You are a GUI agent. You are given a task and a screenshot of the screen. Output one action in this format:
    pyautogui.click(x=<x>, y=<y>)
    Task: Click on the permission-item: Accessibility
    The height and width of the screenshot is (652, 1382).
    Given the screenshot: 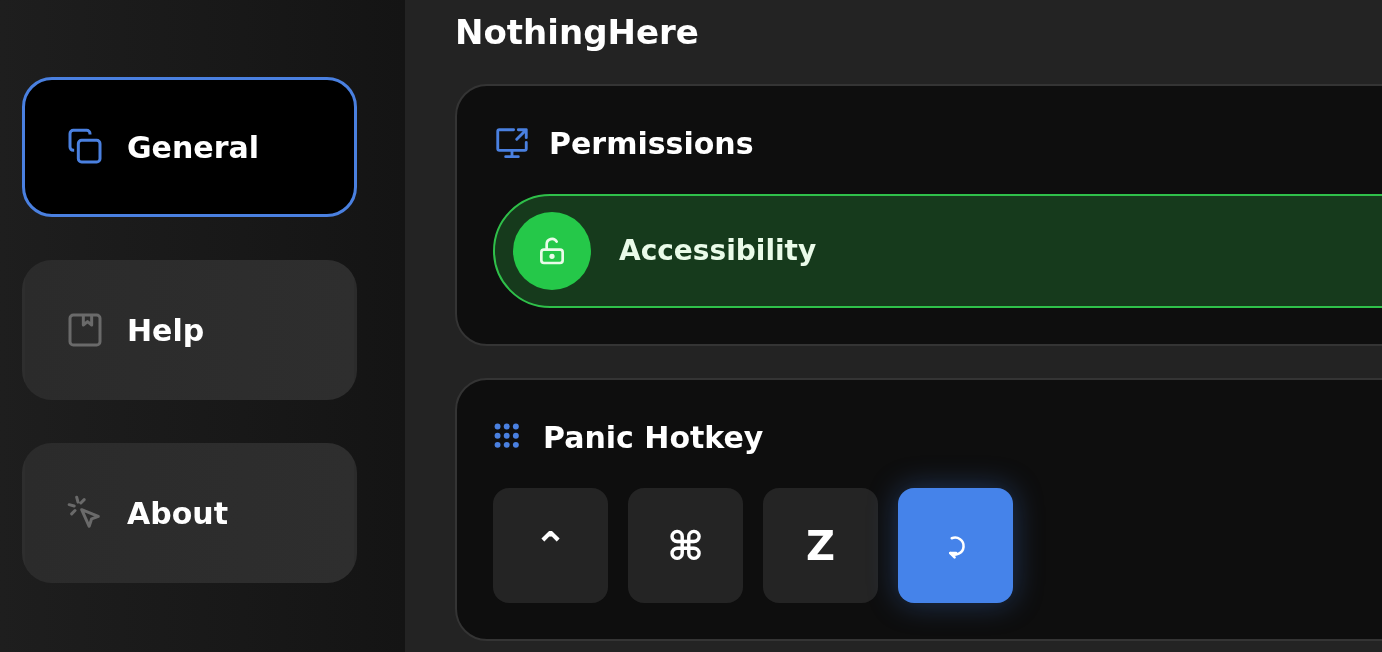 What is the action you would take?
    pyautogui.click(x=937, y=251)
    